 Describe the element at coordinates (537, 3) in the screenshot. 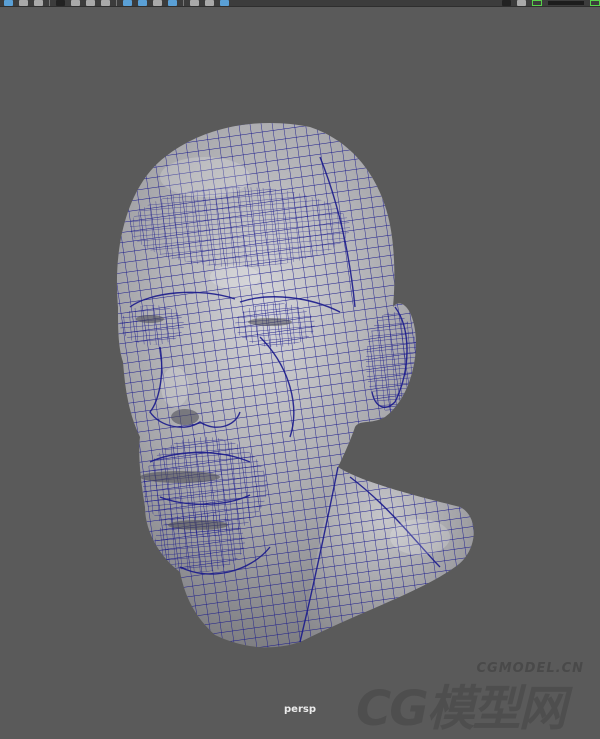

I see `hud-toggle-icon` at that location.